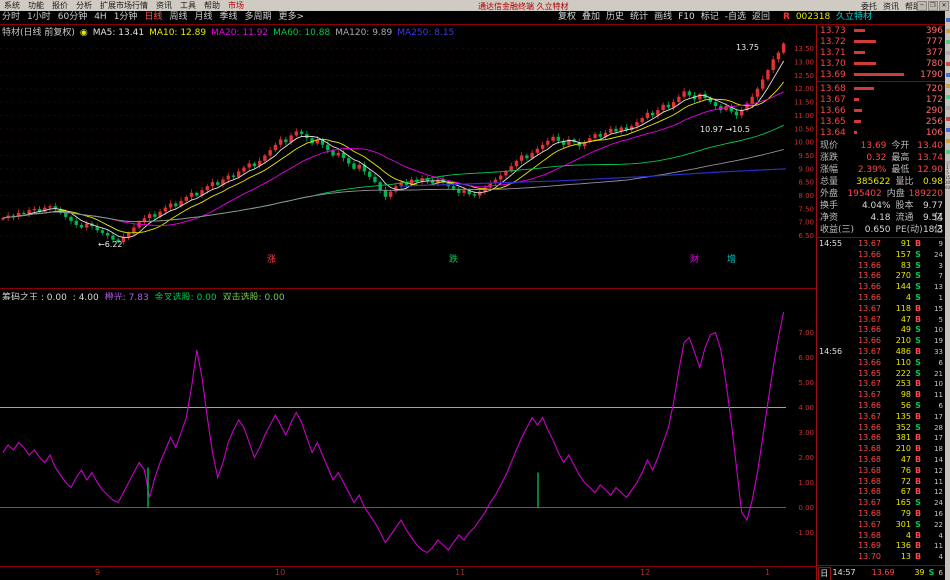  I want to click on order-book-row: 13.67 172, so click(881, 99).